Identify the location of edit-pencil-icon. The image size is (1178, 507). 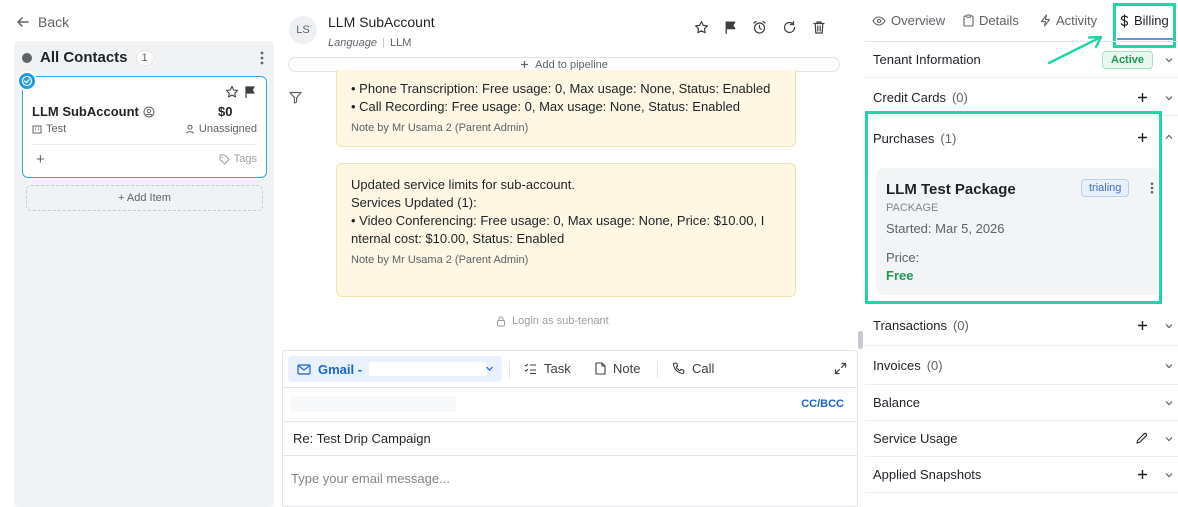
(1141, 438).